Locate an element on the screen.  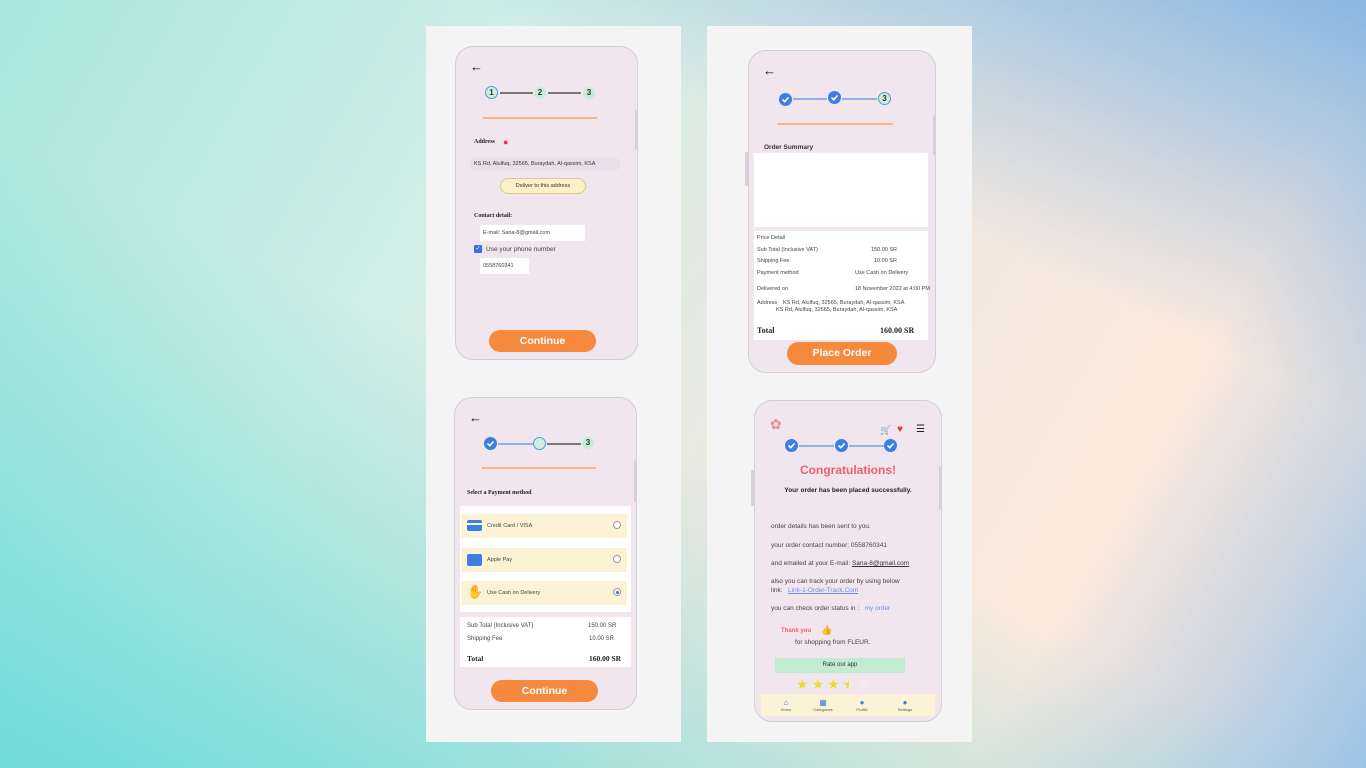
order-items-box is located at coordinates (841, 190).